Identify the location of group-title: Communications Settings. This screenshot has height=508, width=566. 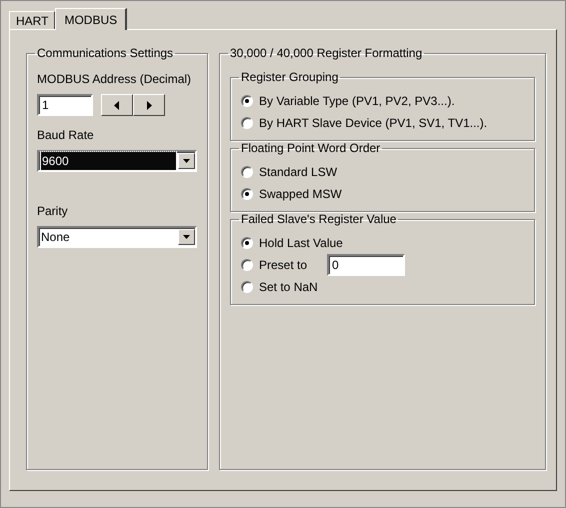
(105, 53).